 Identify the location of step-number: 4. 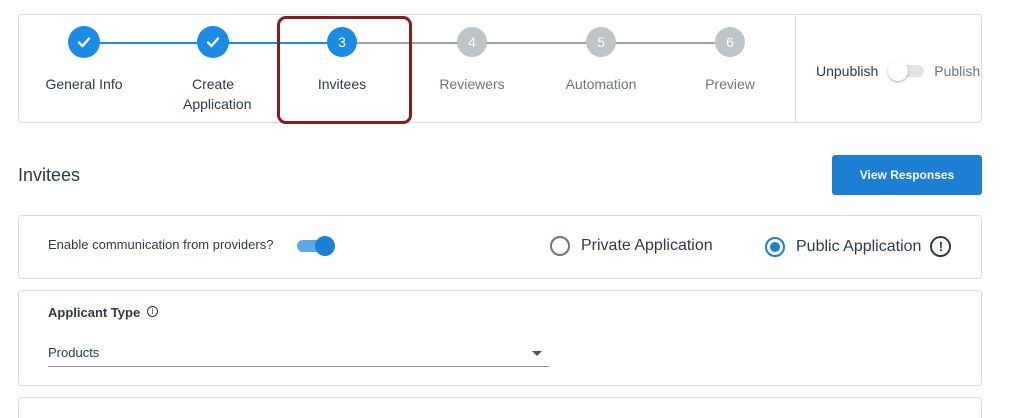
(472, 42).